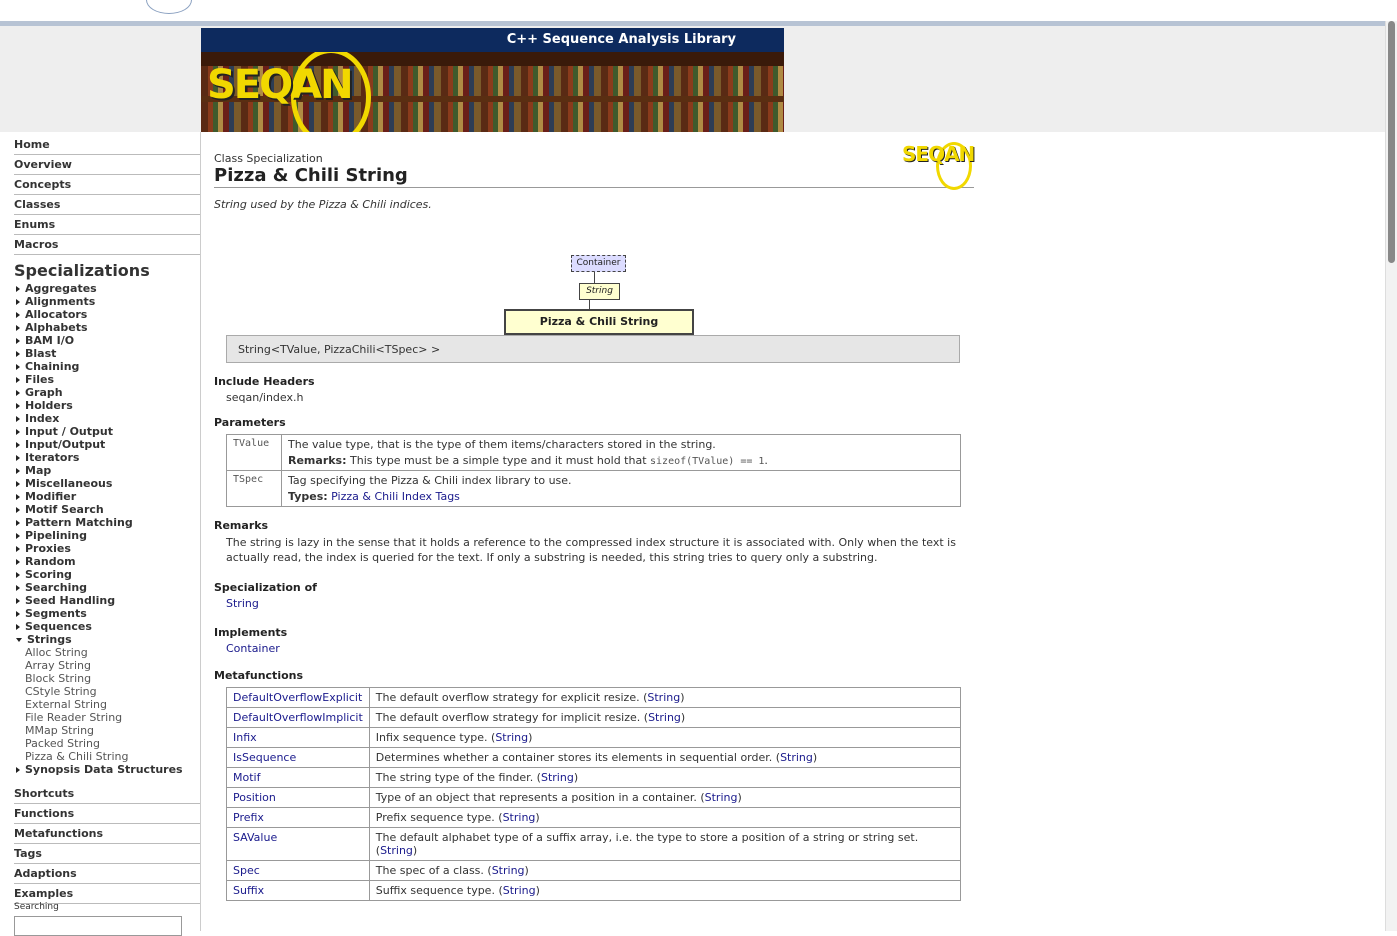 This screenshot has width=1397, height=936. What do you see at coordinates (112, 743) in the screenshot?
I see `nav-string-packed-string: Packed String` at bounding box center [112, 743].